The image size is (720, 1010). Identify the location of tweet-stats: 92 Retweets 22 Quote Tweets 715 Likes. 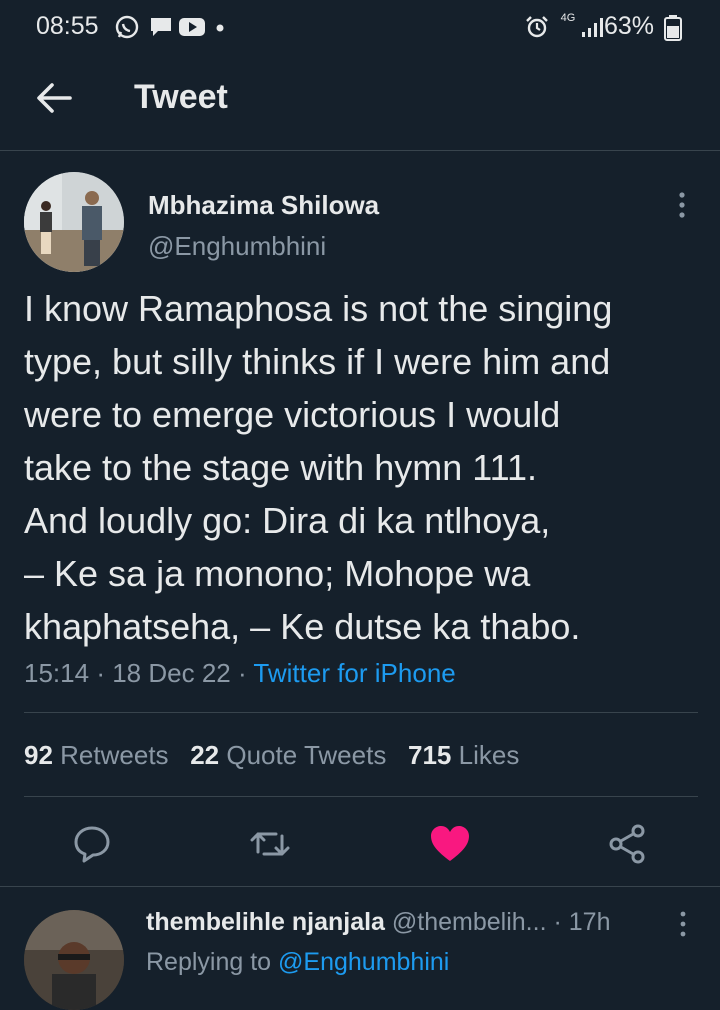
(271, 755).